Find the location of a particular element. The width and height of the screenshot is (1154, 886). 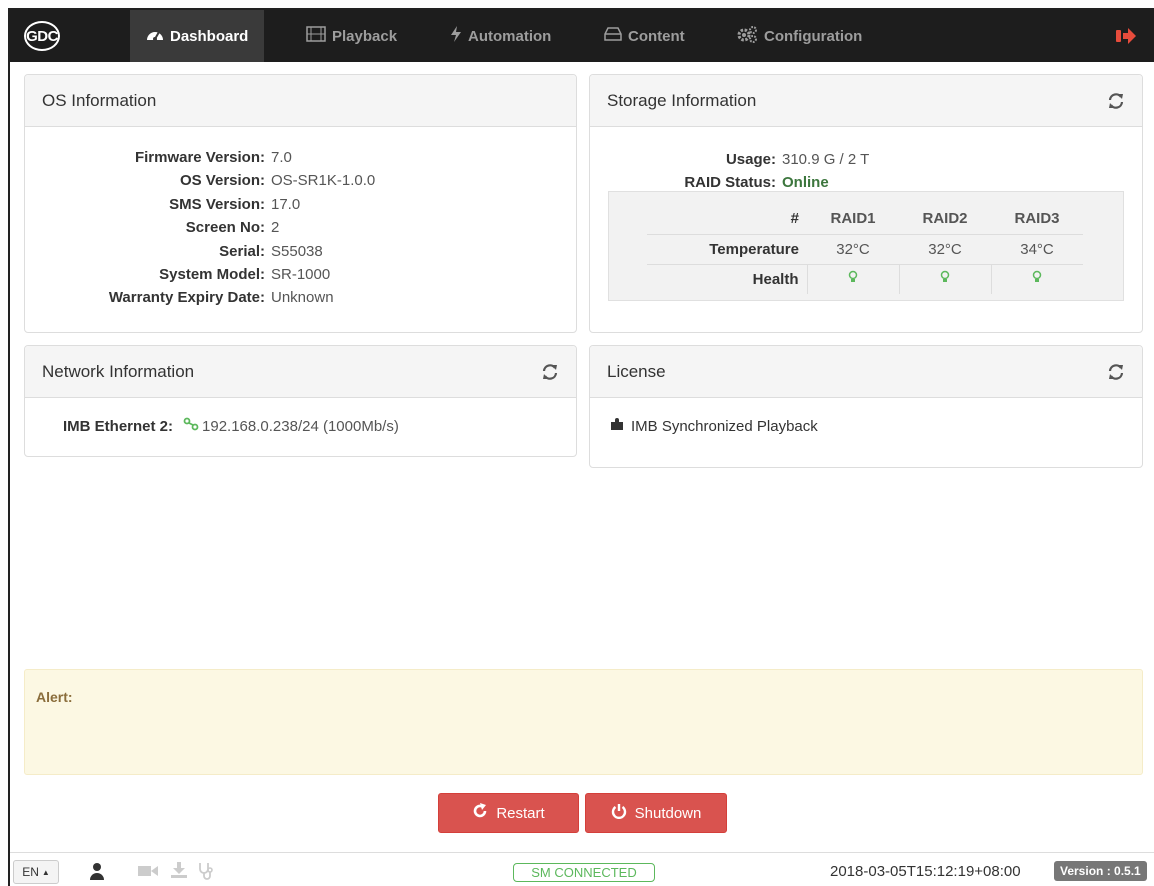

raid-temperature: 34°C is located at coordinates (1037, 248).